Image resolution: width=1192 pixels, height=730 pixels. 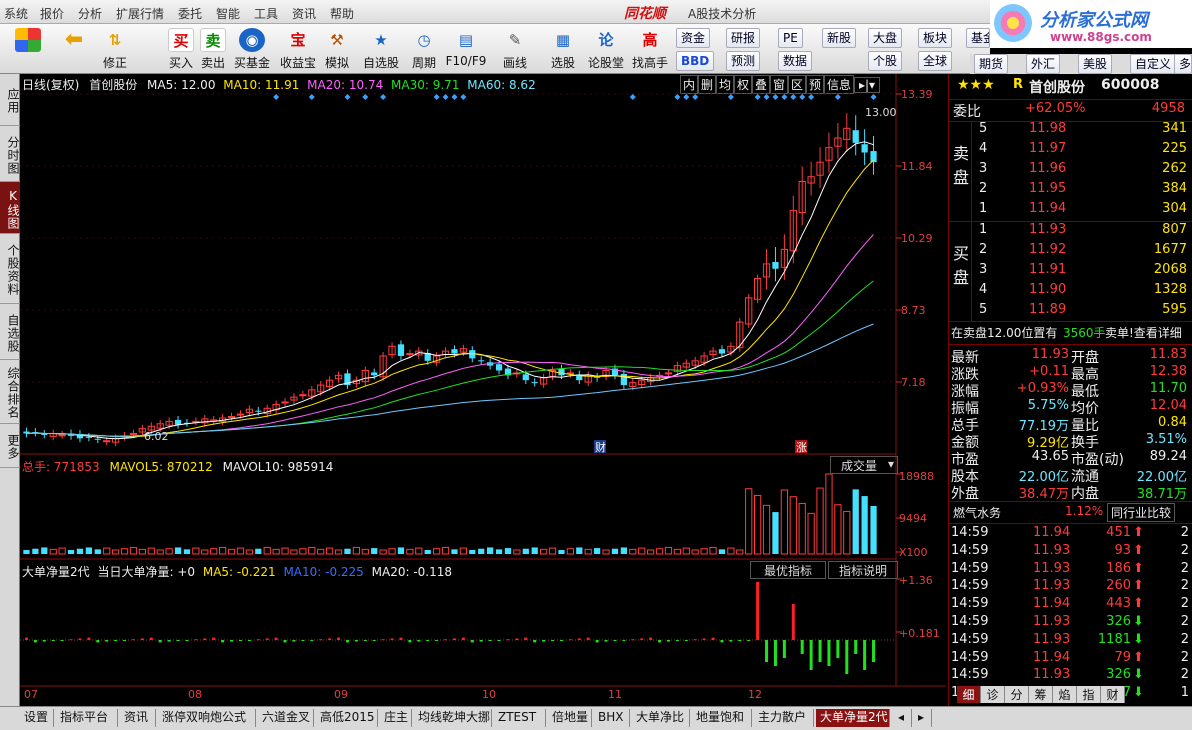 What do you see at coordinates (570, 718) in the screenshot?
I see `indicator-tab: 倍地量` at bounding box center [570, 718].